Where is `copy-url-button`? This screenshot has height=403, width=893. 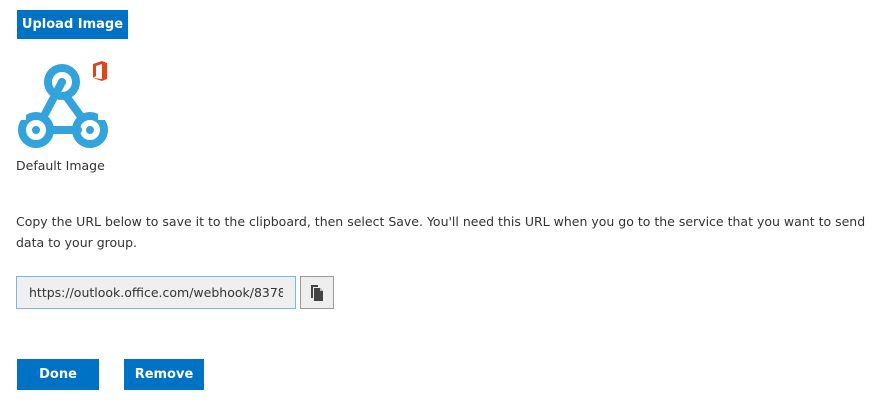
copy-url-button is located at coordinates (317, 292).